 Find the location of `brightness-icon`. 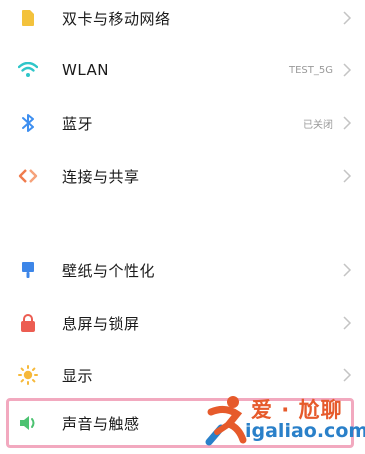

brightness-icon is located at coordinates (28, 375).